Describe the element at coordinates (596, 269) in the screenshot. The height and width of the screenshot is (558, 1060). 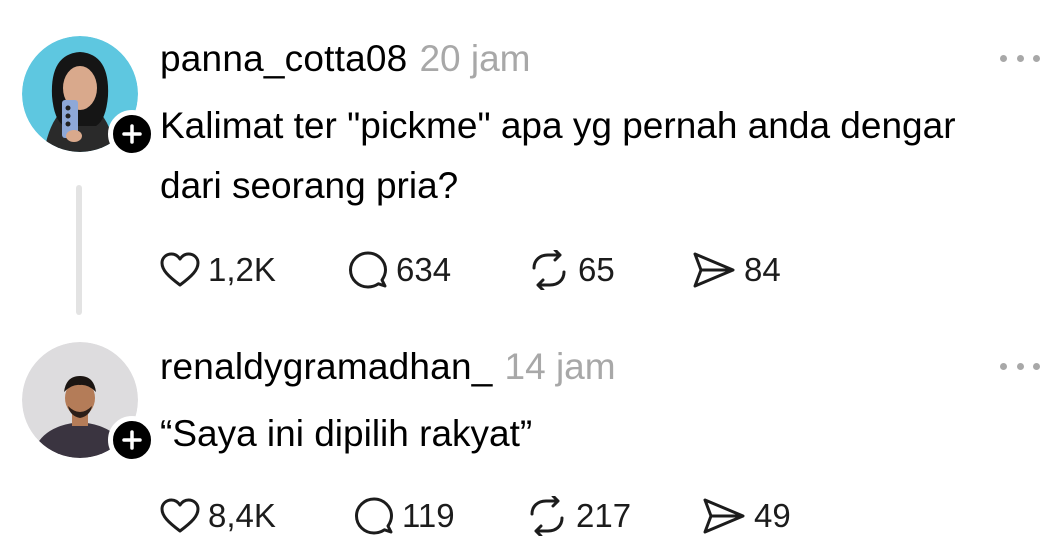
I see `repost-count: 65` at that location.